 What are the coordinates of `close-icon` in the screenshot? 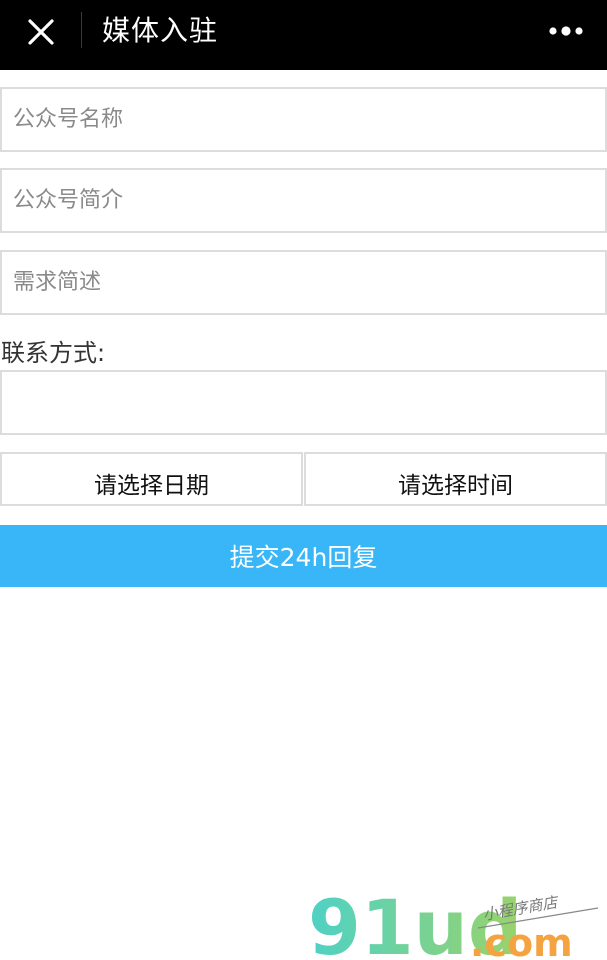 It's located at (41, 32).